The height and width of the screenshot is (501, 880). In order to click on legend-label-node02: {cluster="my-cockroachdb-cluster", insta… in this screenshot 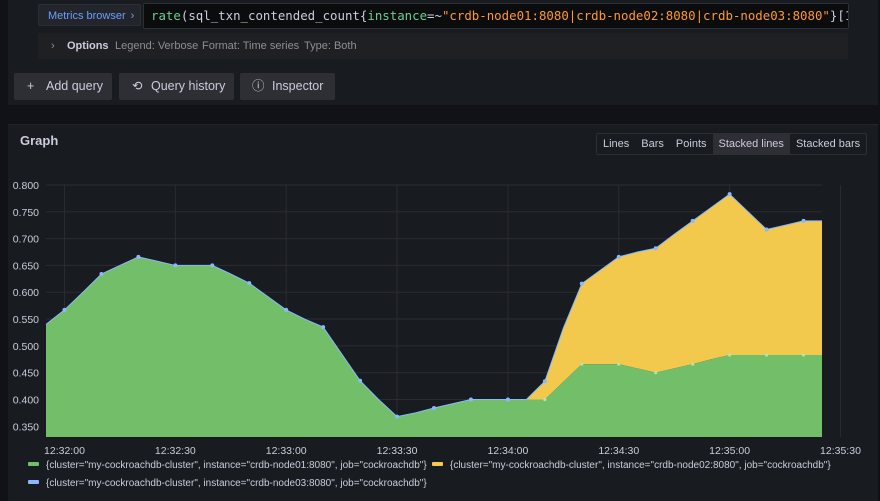, I will do `click(640, 465)`.